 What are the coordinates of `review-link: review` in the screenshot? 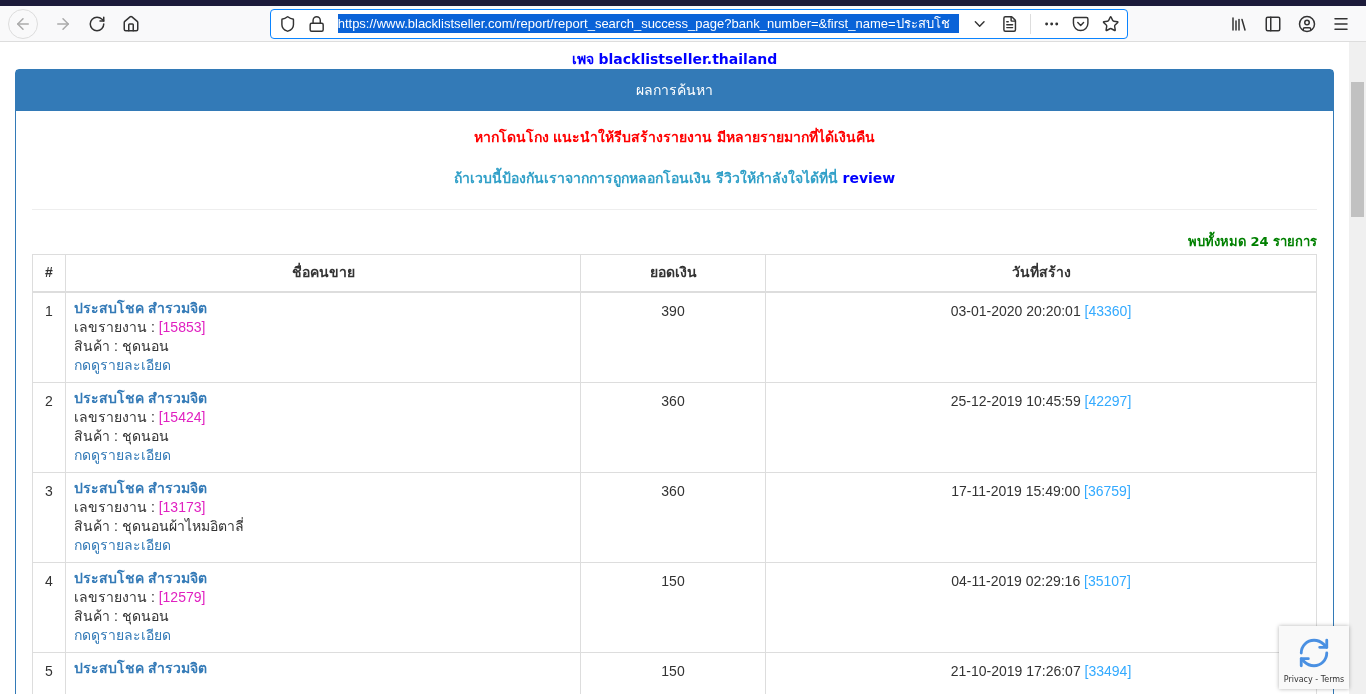 It's located at (869, 178).